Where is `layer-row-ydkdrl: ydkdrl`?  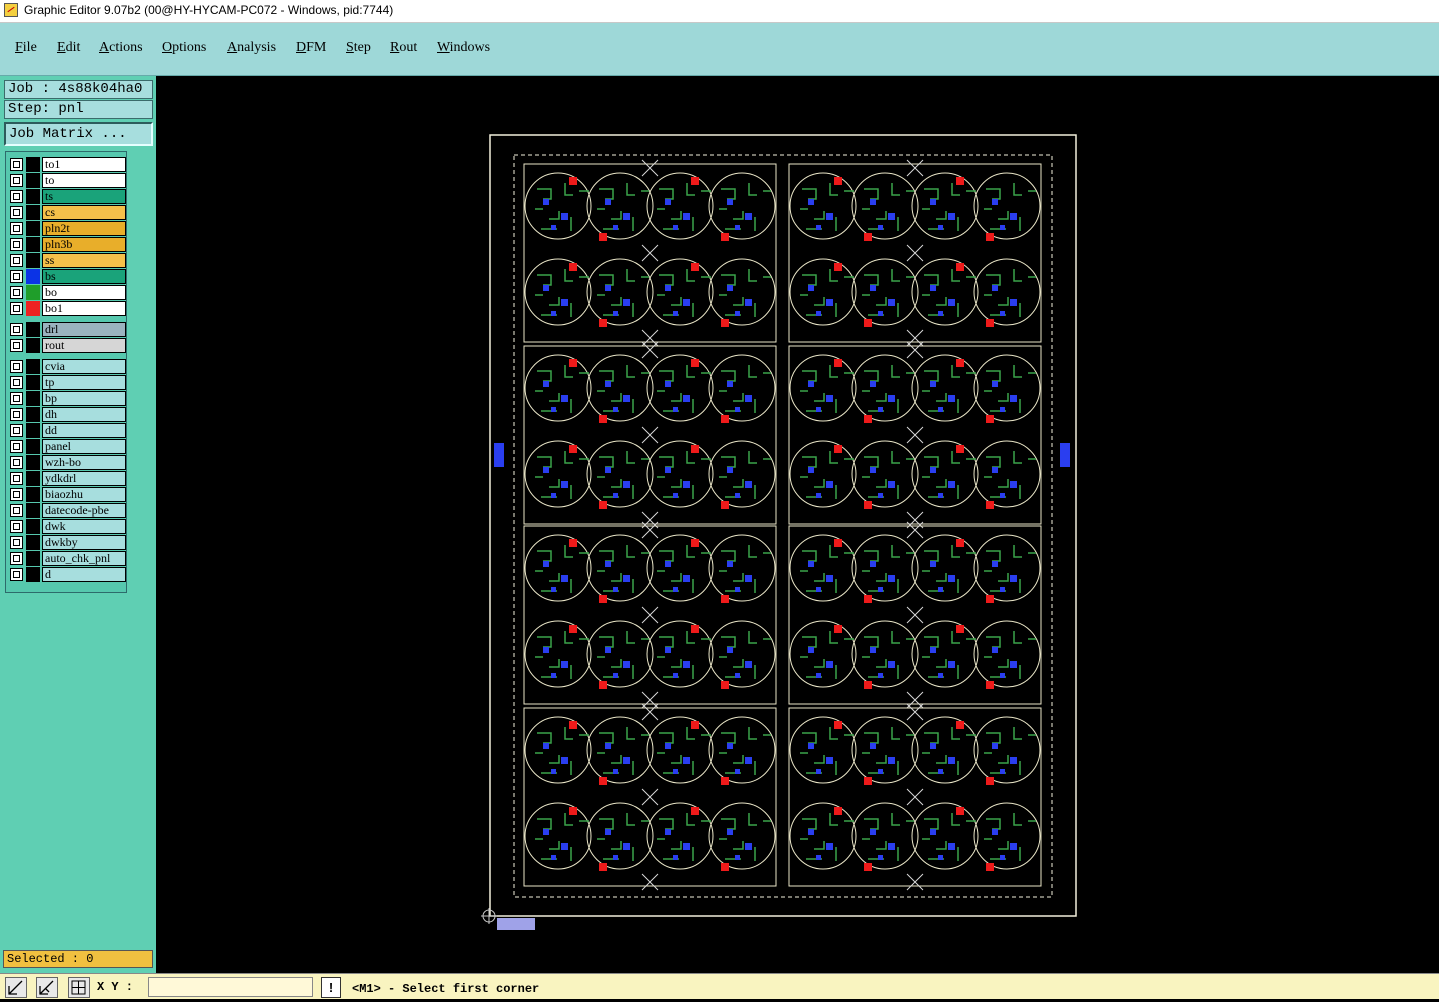
layer-row-ydkdrl: ydkdrl is located at coordinates (68, 478).